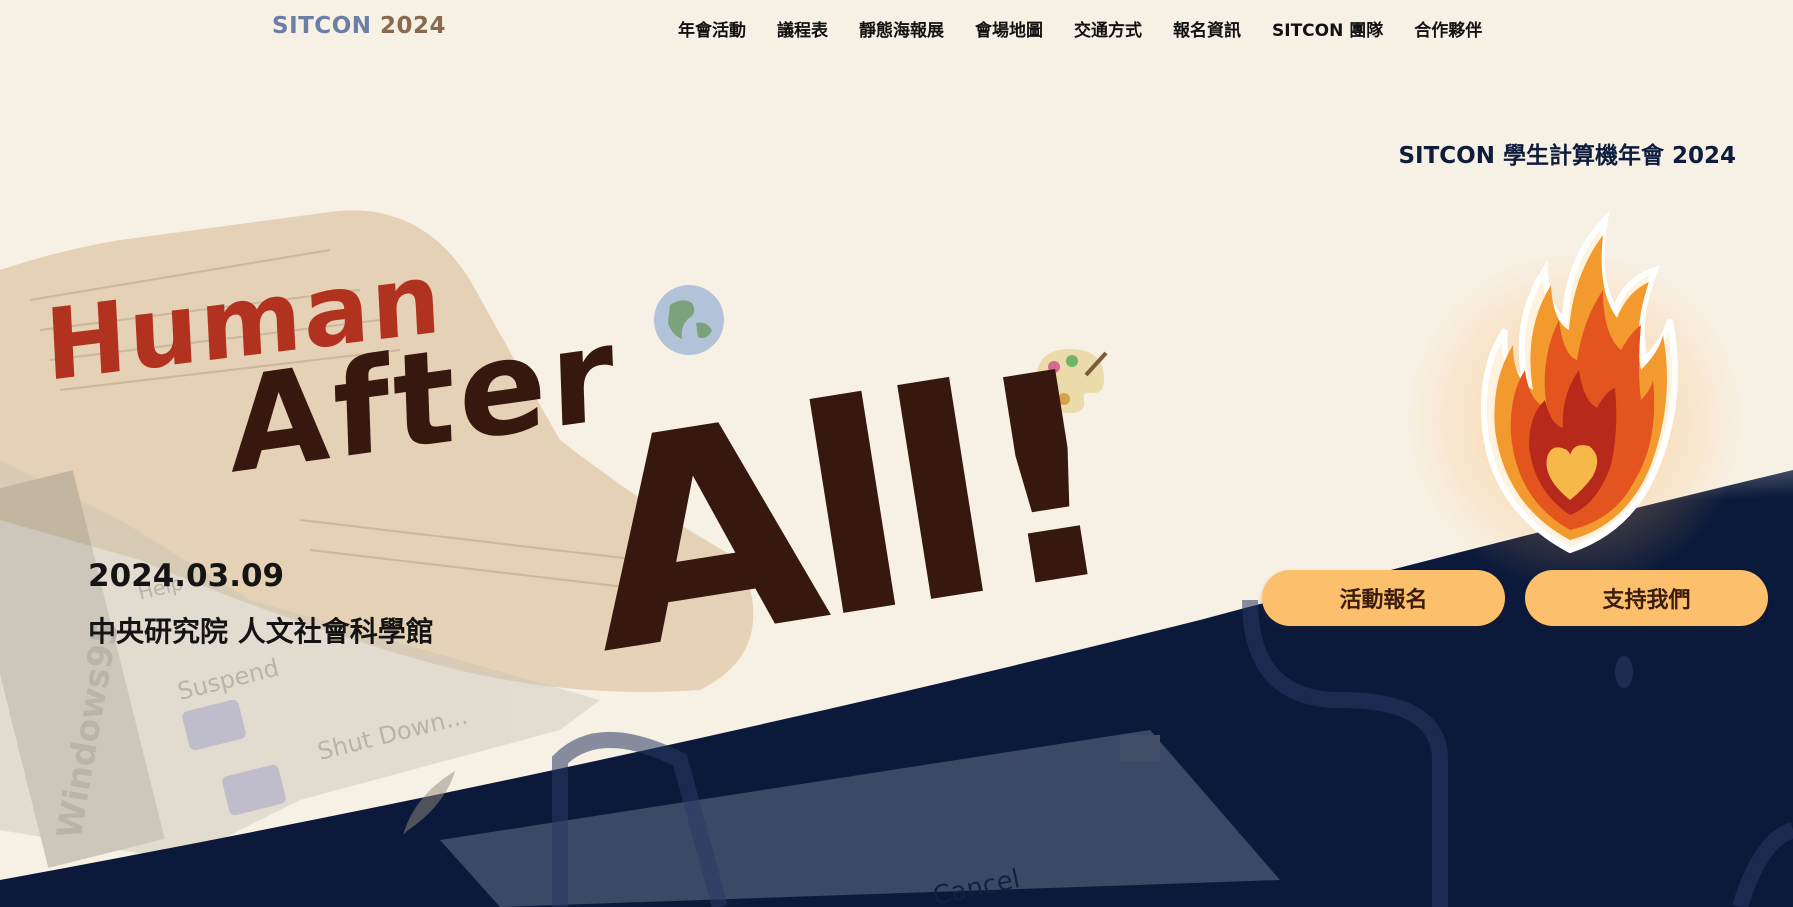  Describe the element at coordinates (1383, 598) in the screenshot. I see `register-button: 活動報名` at that location.